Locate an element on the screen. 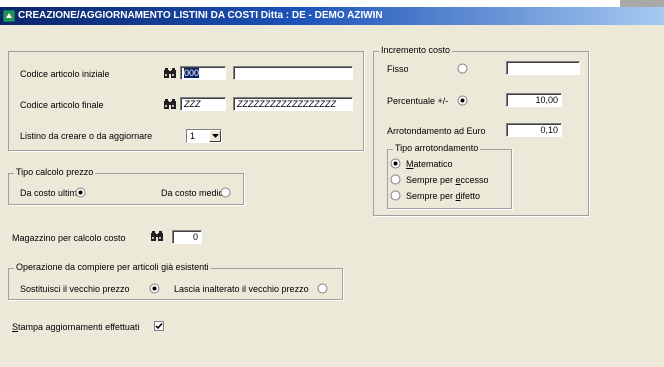 The image size is (664, 367). codice-iniziale-label: Codice articolo iniziale is located at coordinates (65, 74).